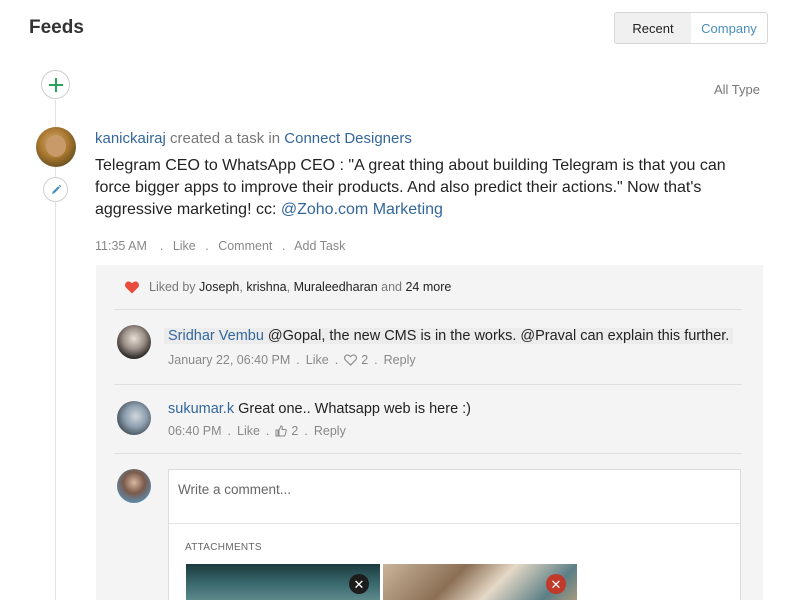 The image size is (801, 600). Describe the element at coordinates (130, 138) in the screenshot. I see `post-author-link: kanickairaj` at that location.